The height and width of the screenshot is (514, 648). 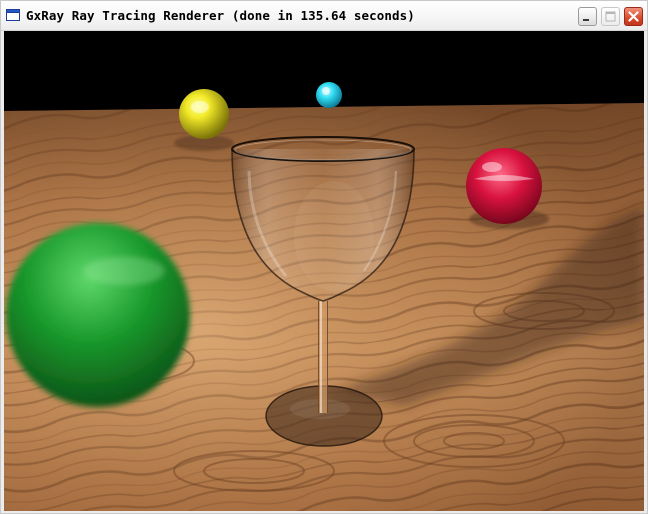 What do you see at coordinates (587, 16) in the screenshot?
I see `minimize-button` at bounding box center [587, 16].